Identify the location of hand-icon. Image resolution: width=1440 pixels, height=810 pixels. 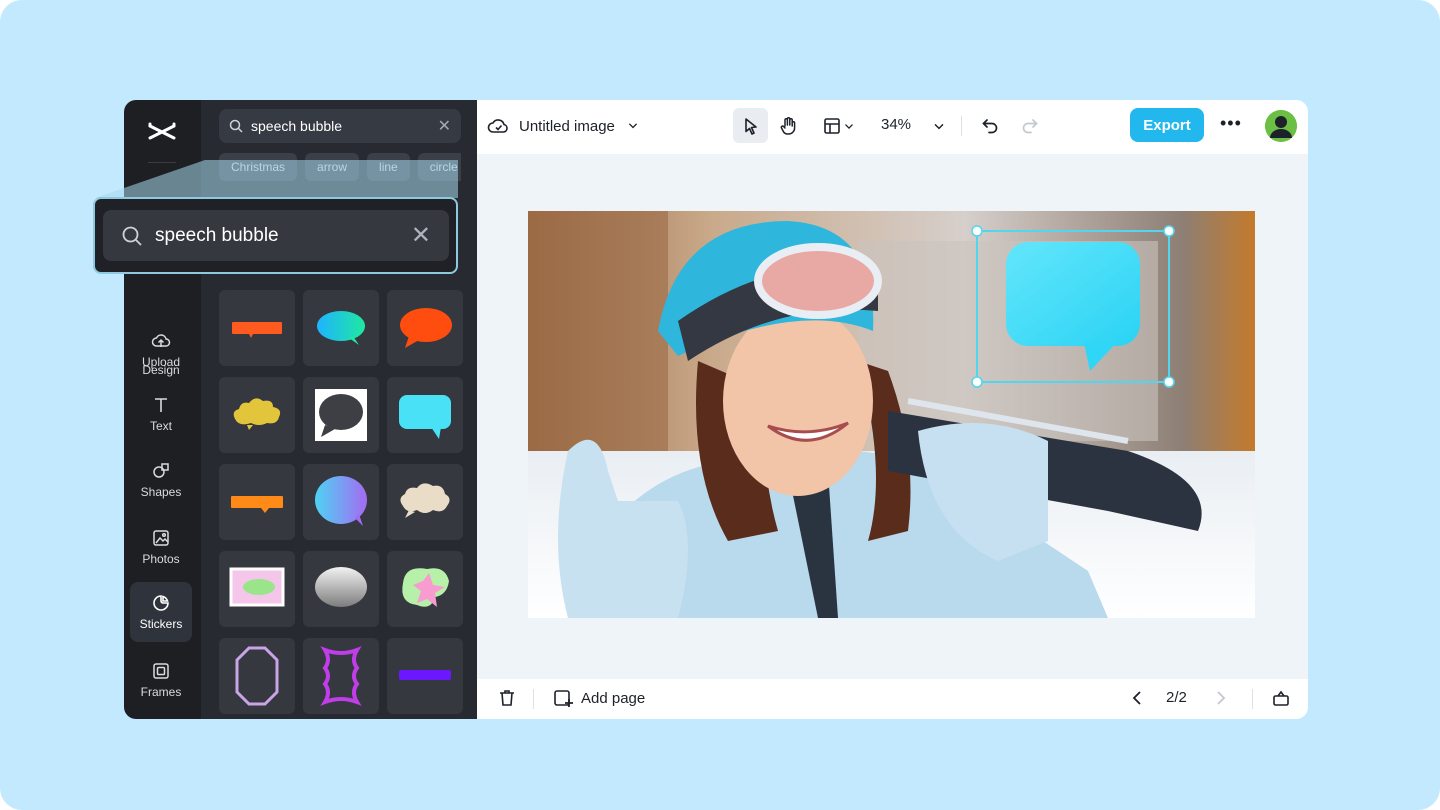
(788, 125).